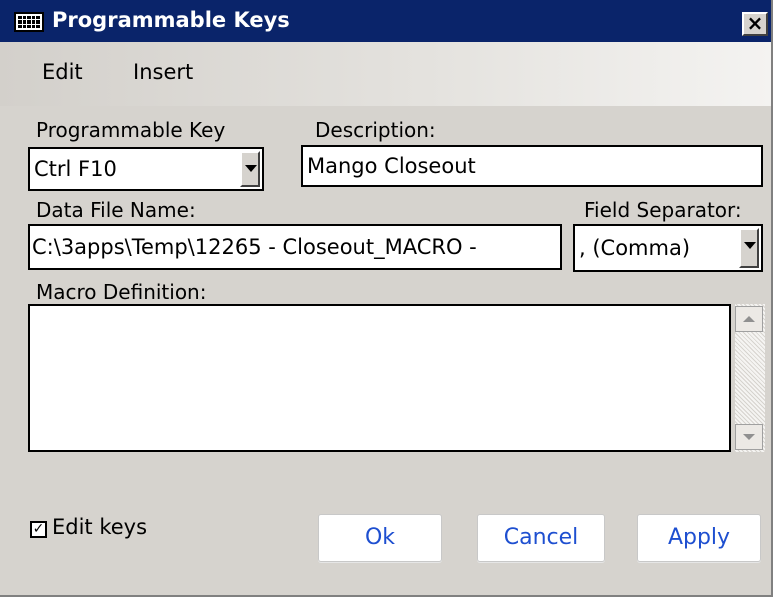 Image resolution: width=779 pixels, height=603 pixels. What do you see at coordinates (116, 210) in the screenshot?
I see `data-file-name-label: Data File Name:` at bounding box center [116, 210].